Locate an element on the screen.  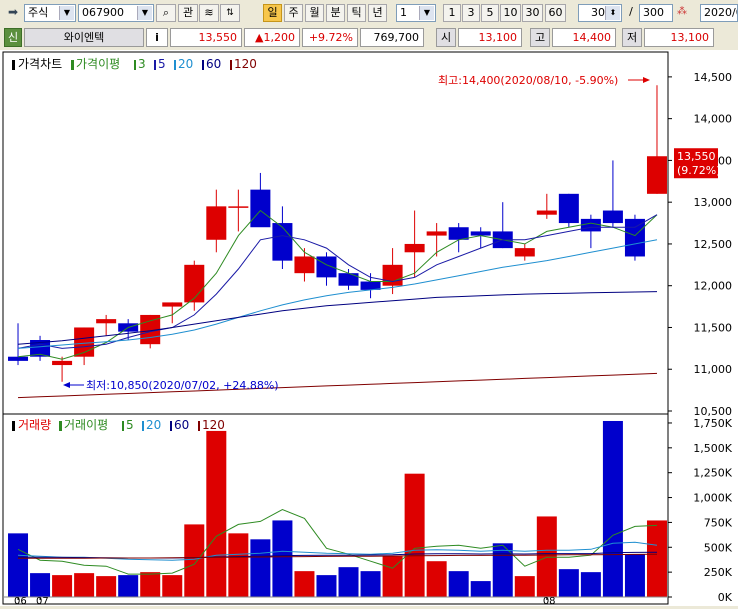
quick-interval-button: 10 is located at coordinates (510, 13).